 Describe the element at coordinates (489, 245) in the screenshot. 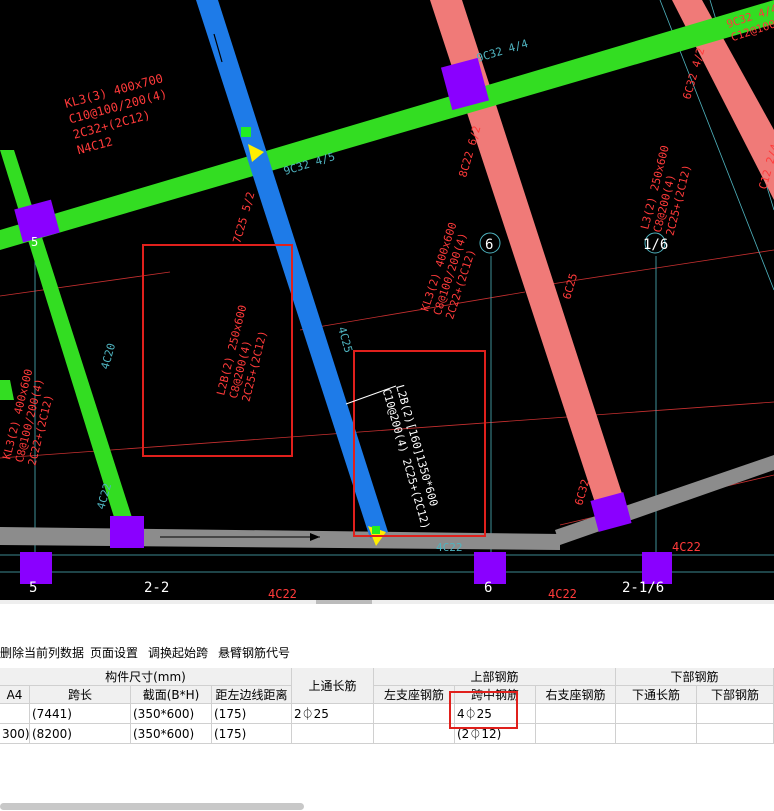

I see `axis-label-6: 6` at that location.